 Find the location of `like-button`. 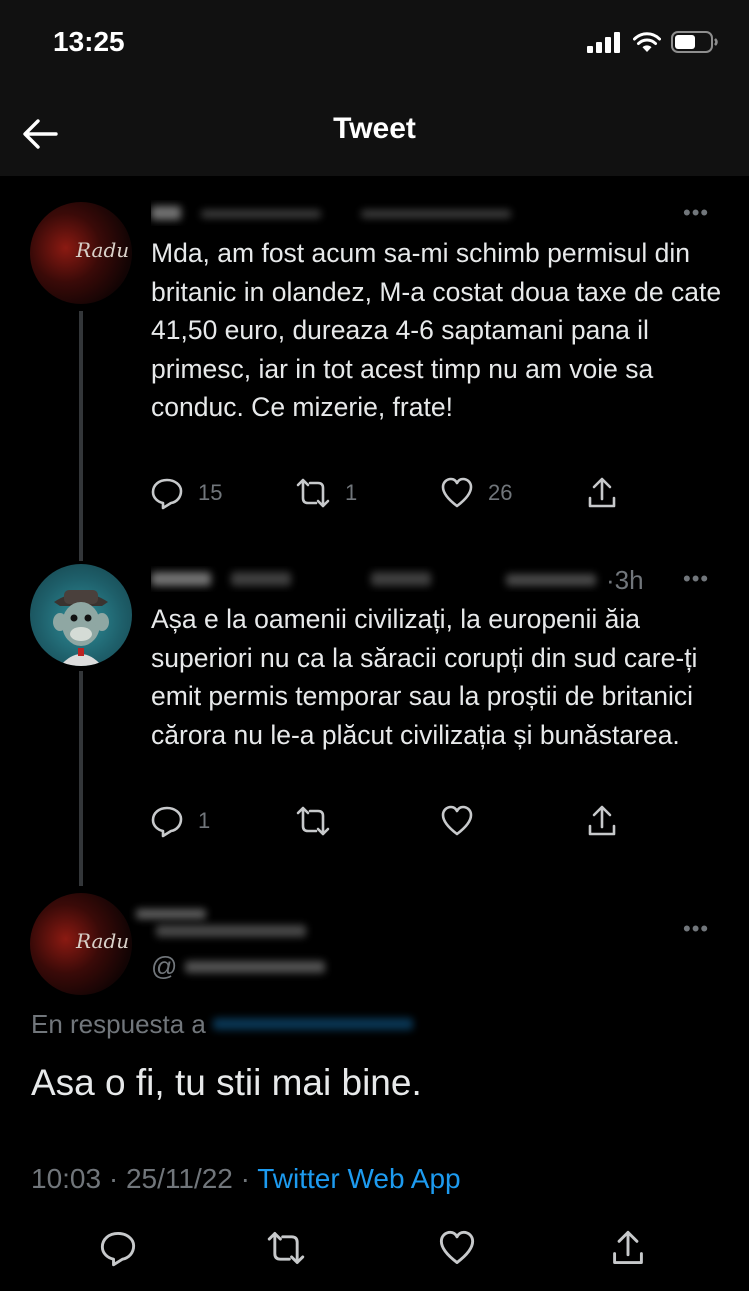

like-button is located at coordinates (464, 821).